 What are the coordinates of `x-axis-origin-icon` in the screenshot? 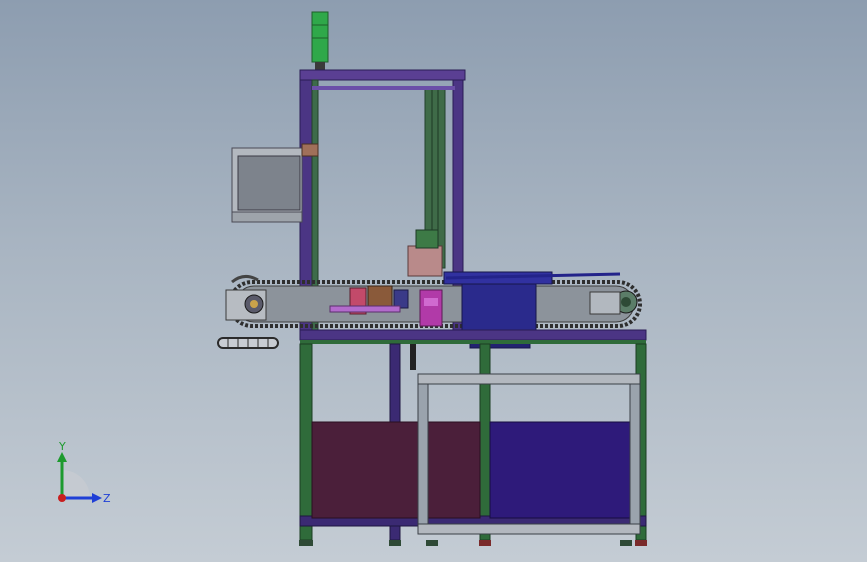 It's located at (62, 498).